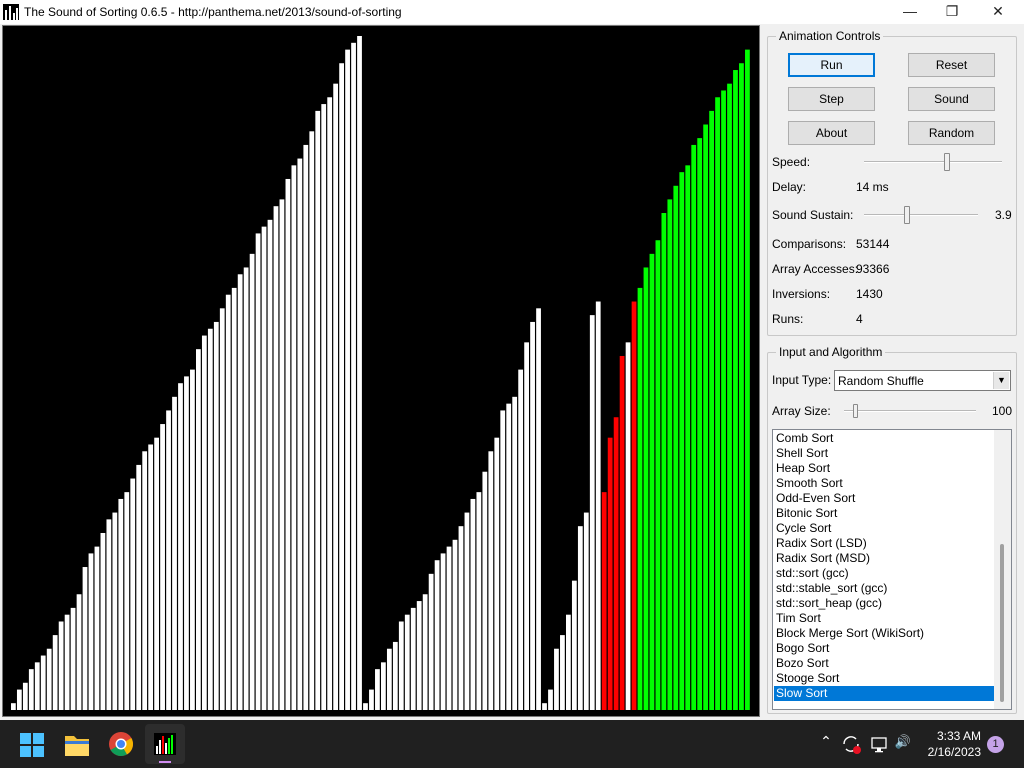  I want to click on inversions-label: Inversions:, so click(801, 294).